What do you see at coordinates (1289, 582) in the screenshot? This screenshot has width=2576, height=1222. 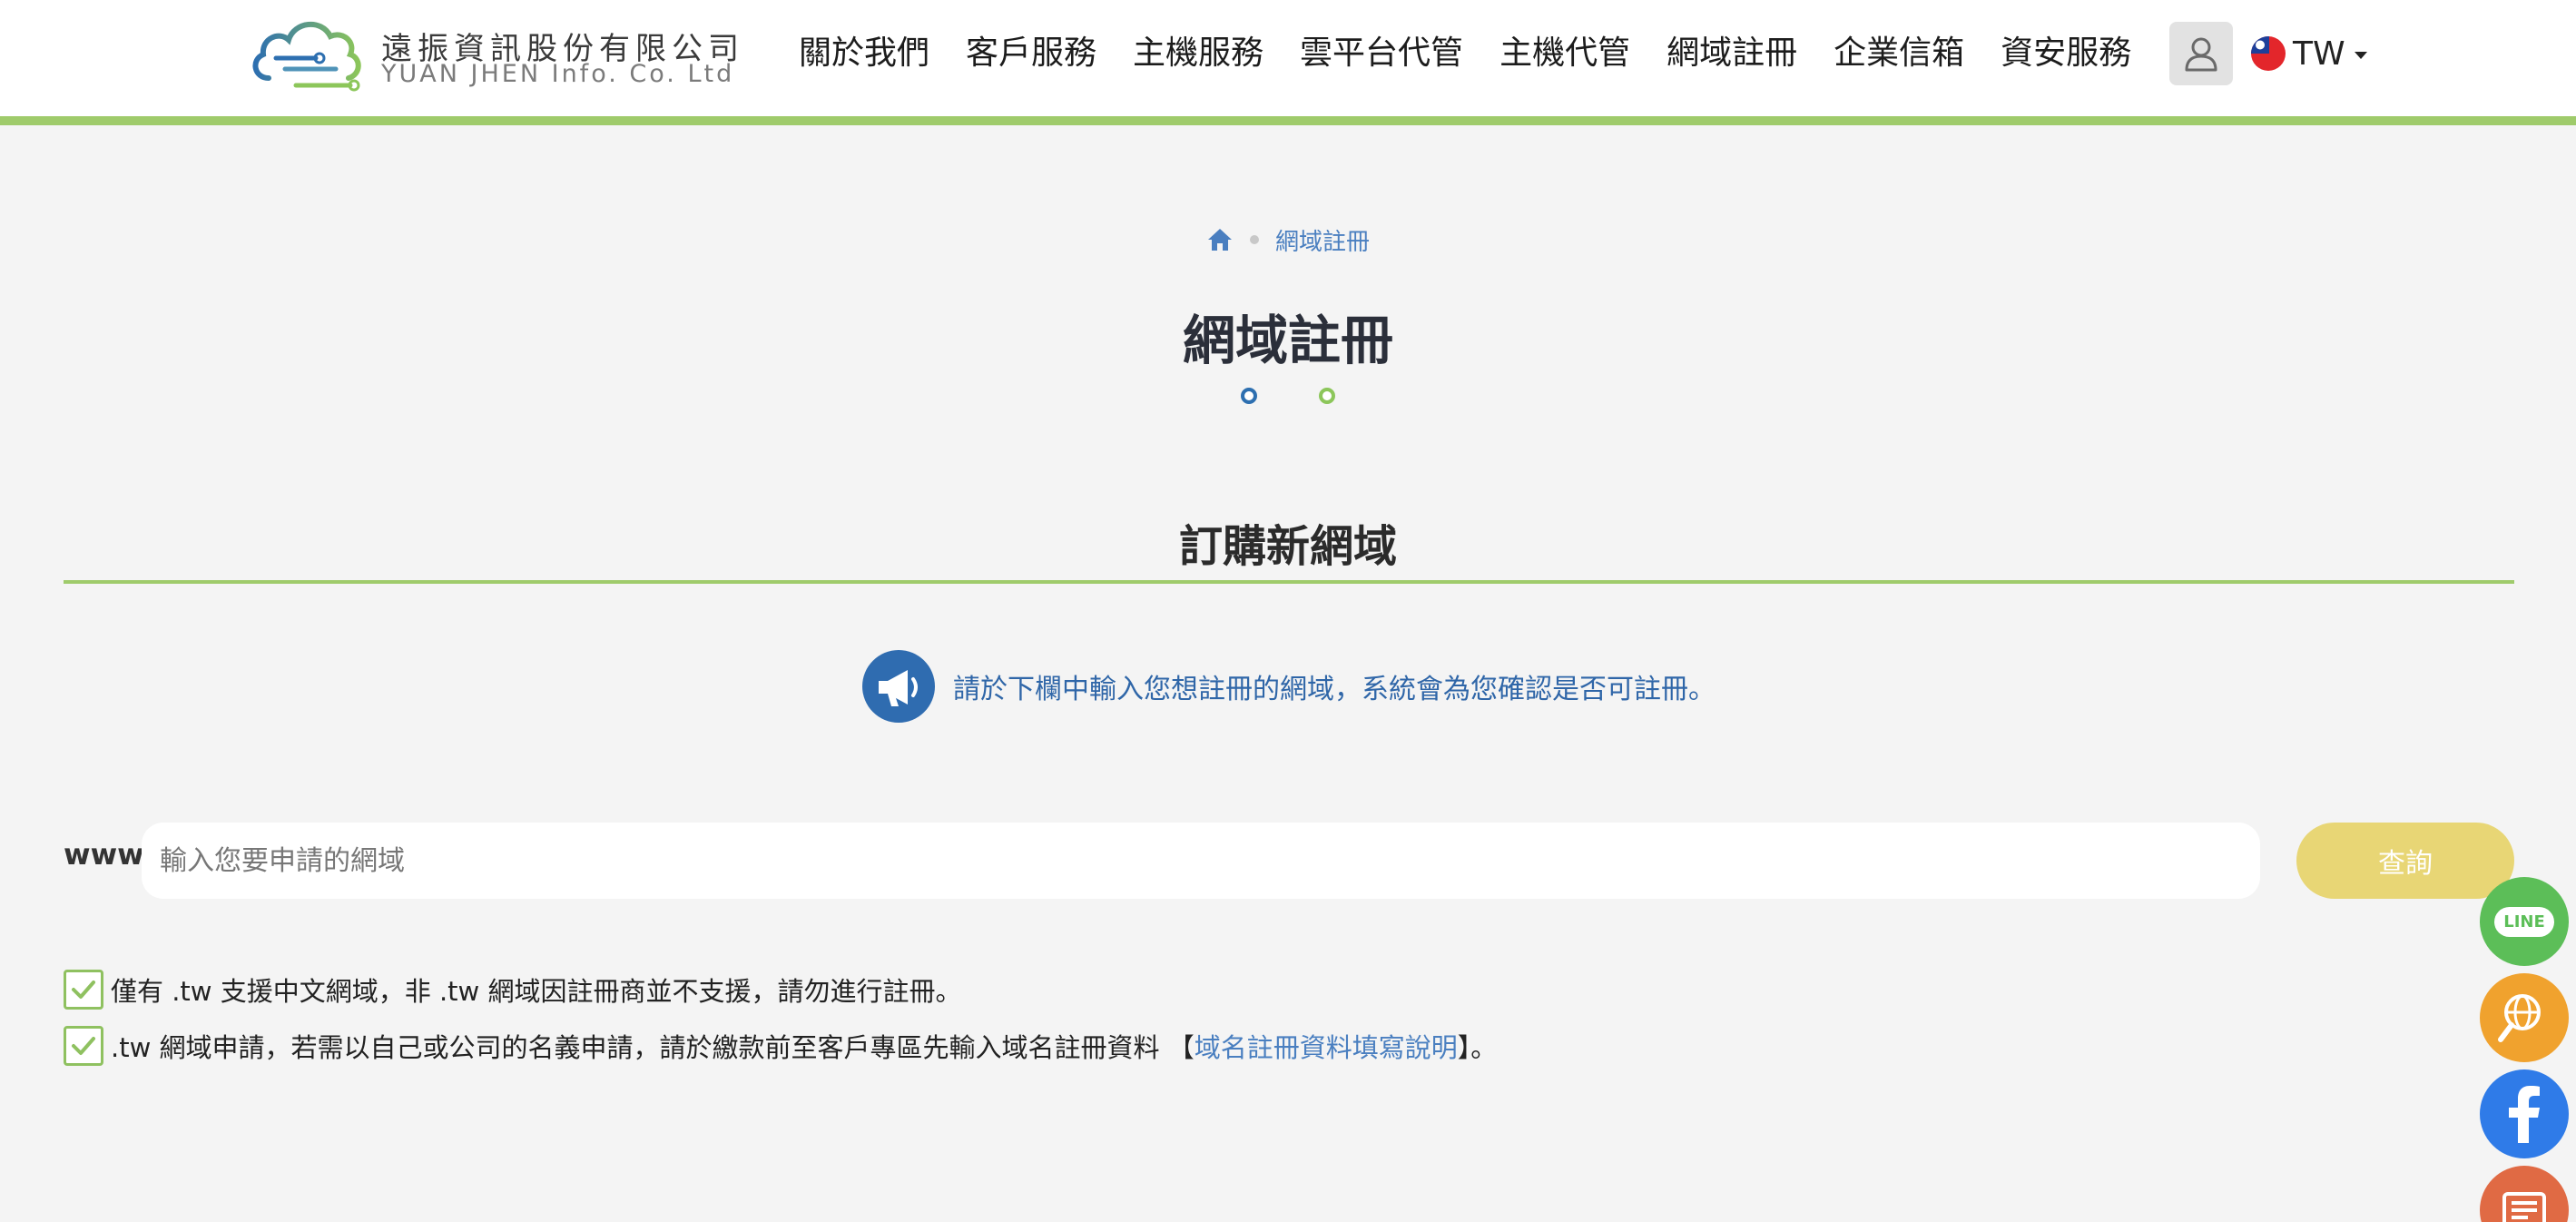 I see `section-divider` at bounding box center [1289, 582].